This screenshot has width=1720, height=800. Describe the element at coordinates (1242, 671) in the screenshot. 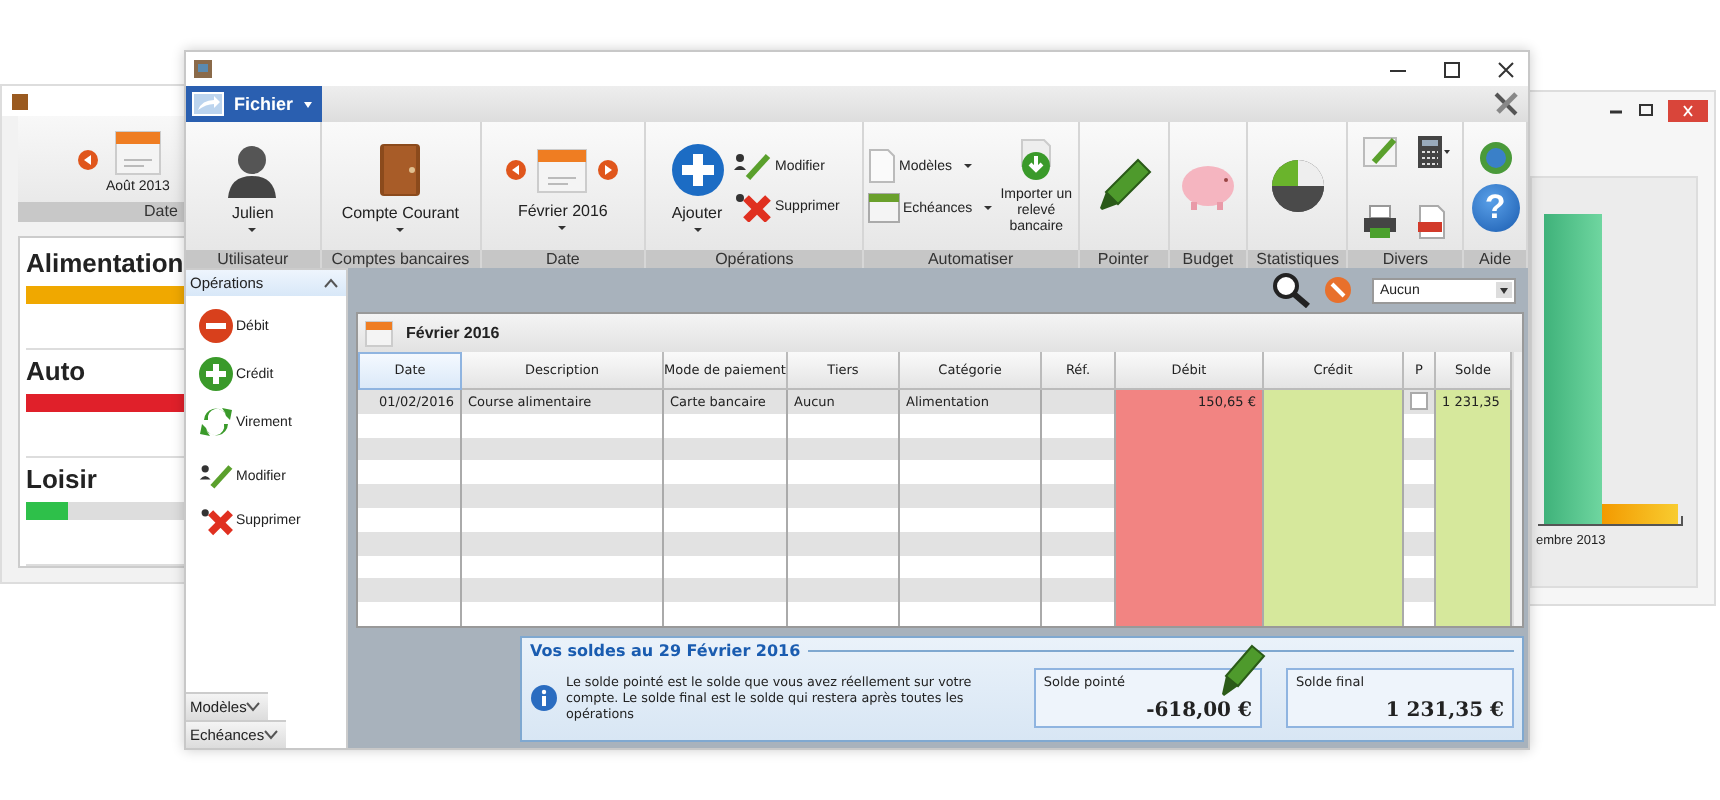

I see `highlighter-icon` at that location.